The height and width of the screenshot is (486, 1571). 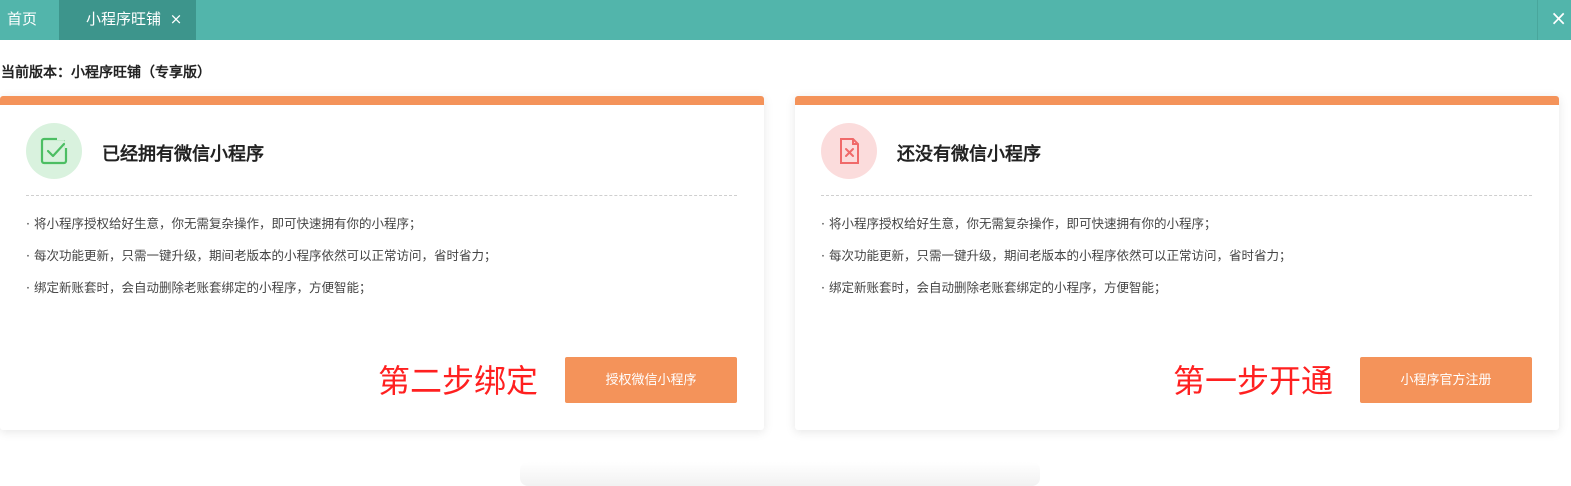 What do you see at coordinates (183, 154) in the screenshot?
I see `card-title: 已经拥有微信小程序` at bounding box center [183, 154].